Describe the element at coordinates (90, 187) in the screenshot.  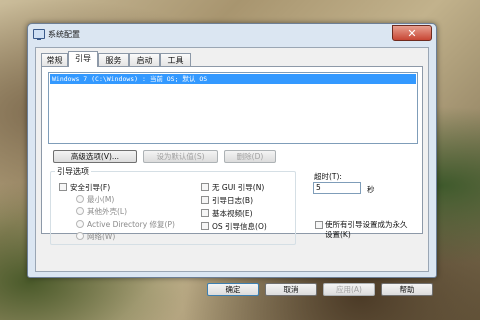
I see `safe-boot-label: 安全引导(F)` at that location.